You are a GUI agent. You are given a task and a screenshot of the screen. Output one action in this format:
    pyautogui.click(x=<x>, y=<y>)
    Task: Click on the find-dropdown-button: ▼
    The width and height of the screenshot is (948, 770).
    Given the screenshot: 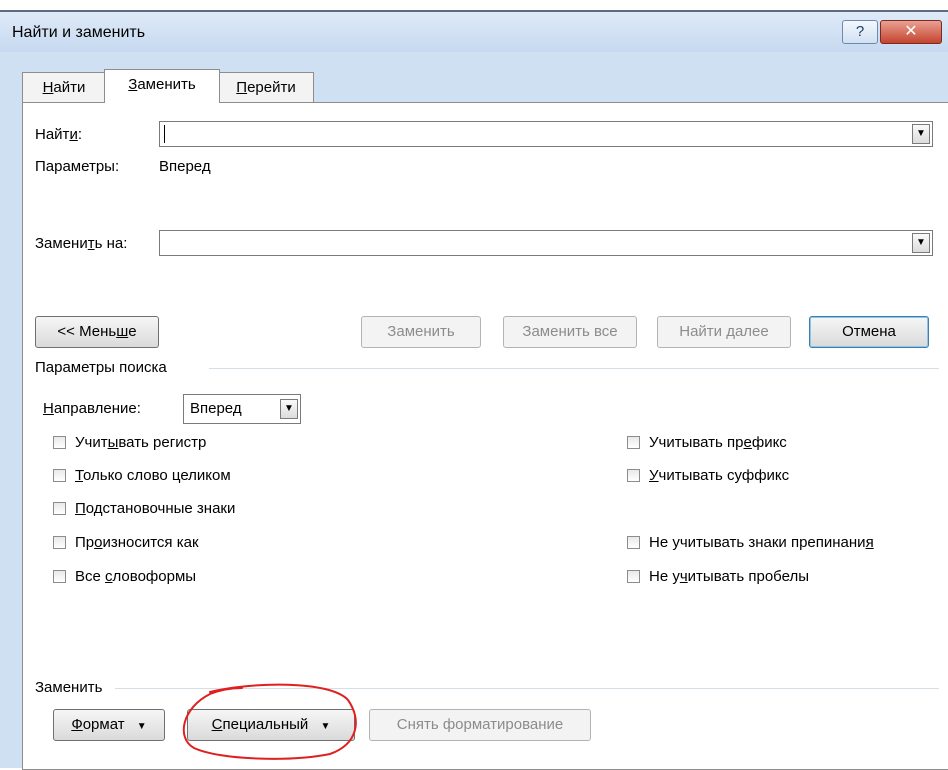 What is the action you would take?
    pyautogui.click(x=921, y=134)
    